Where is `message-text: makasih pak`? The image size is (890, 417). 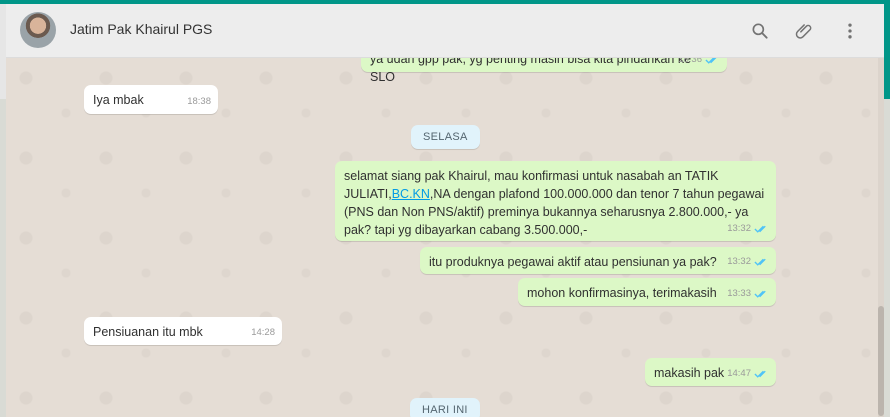 message-text: makasih pak is located at coordinates (689, 373).